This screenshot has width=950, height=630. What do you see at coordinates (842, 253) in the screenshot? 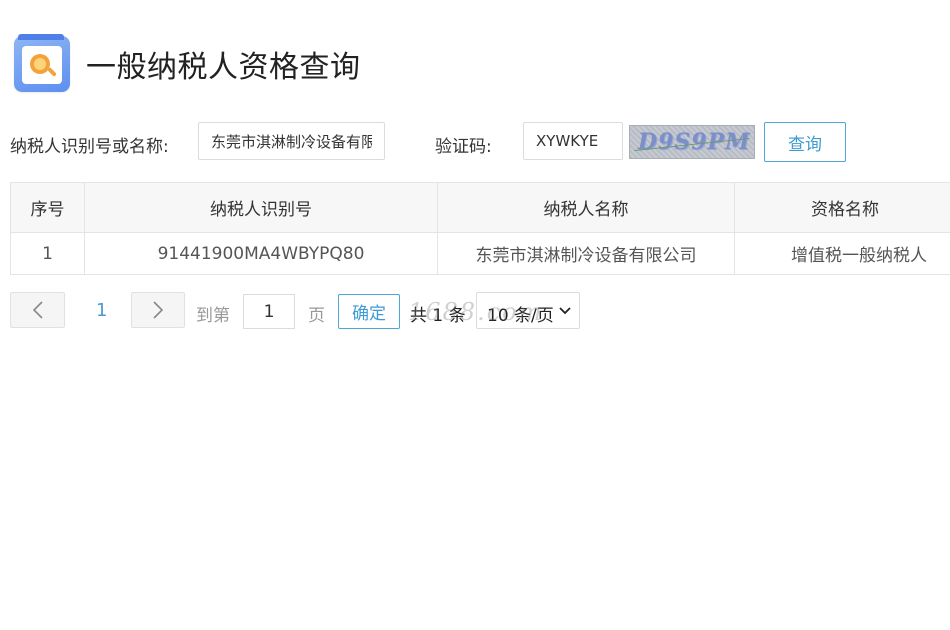
I see `cell-qualification: 增值税一般纳税人` at bounding box center [842, 253].